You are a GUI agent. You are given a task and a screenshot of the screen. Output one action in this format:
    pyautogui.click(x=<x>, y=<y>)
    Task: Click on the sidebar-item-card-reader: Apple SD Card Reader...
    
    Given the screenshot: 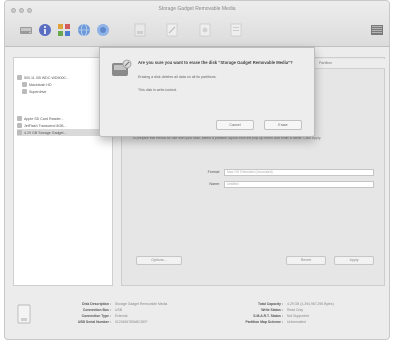 What is the action you would take?
    pyautogui.click(x=64, y=118)
    